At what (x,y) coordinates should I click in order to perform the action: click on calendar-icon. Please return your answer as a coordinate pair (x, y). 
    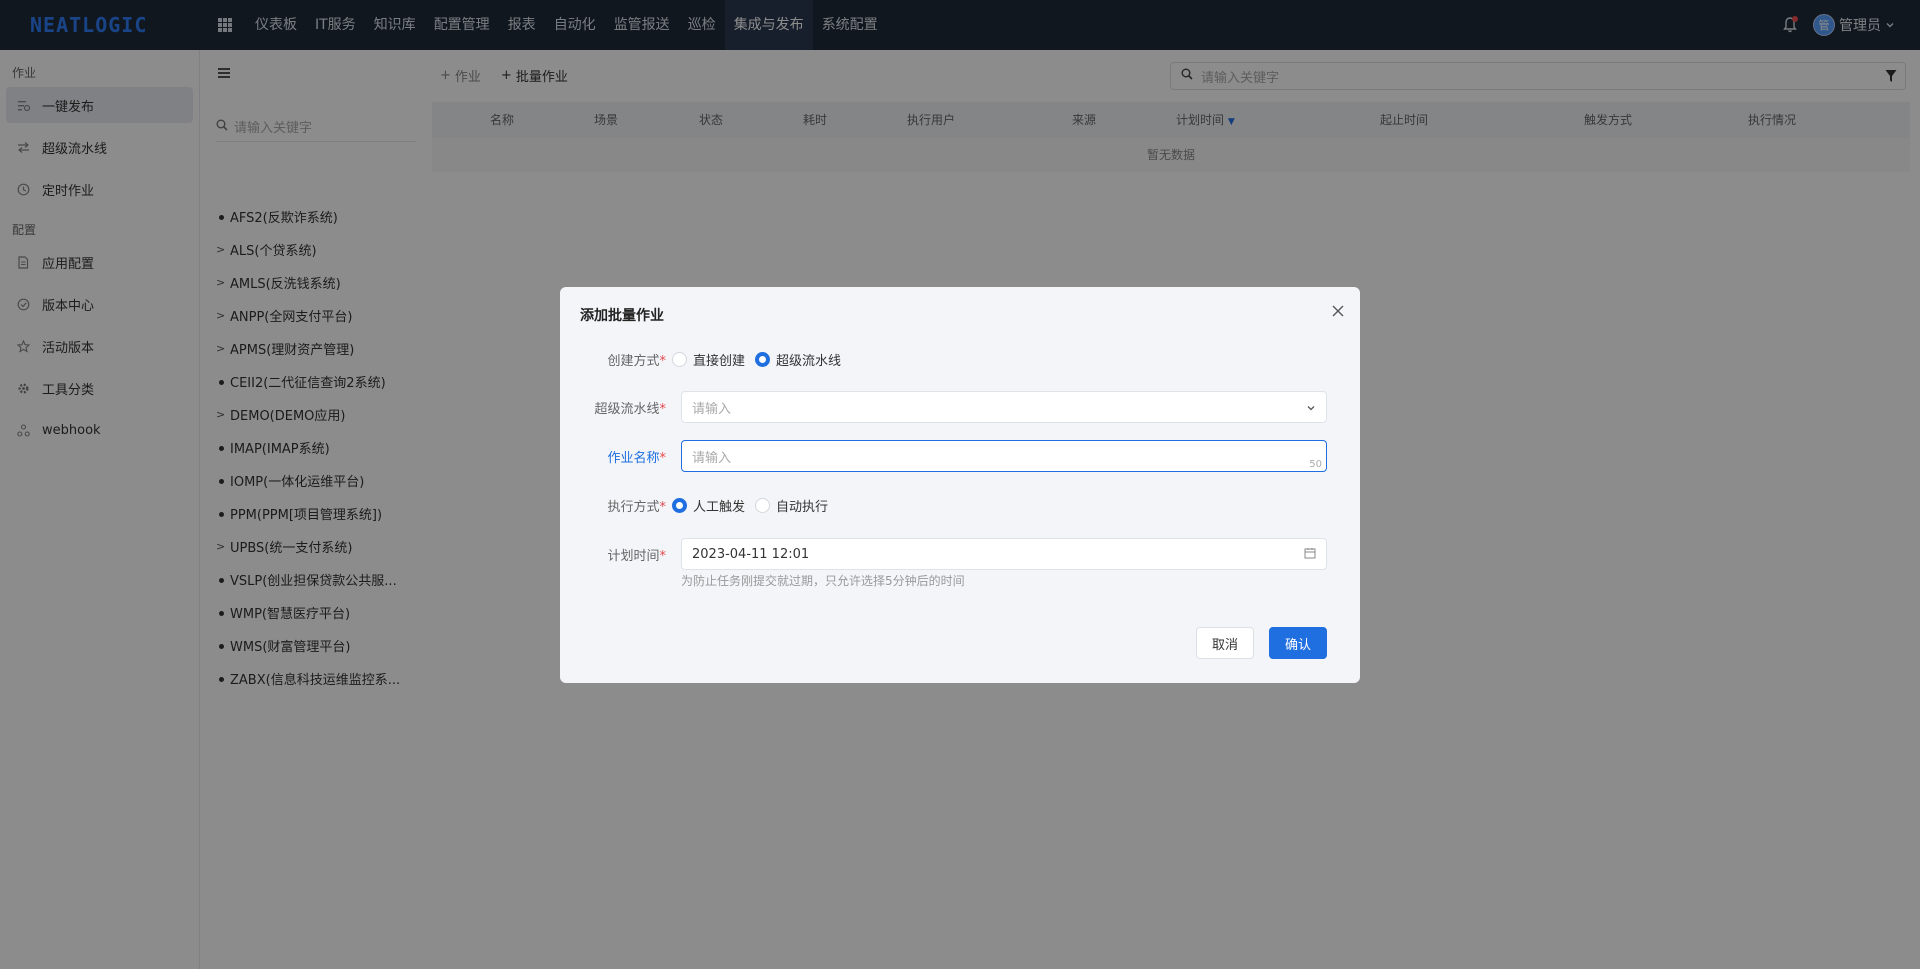
    Looking at the image, I should click on (1310, 553).